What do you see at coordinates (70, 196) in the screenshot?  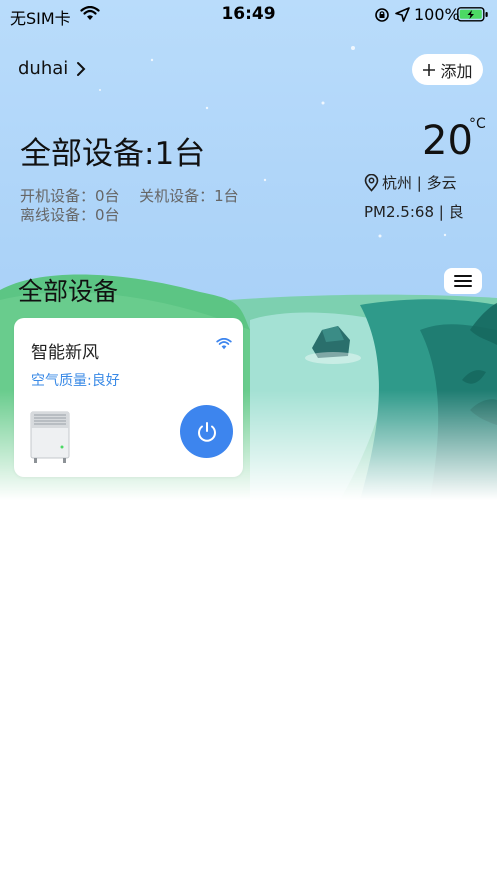 I see `on-devices-count: 开机设备：0台` at bounding box center [70, 196].